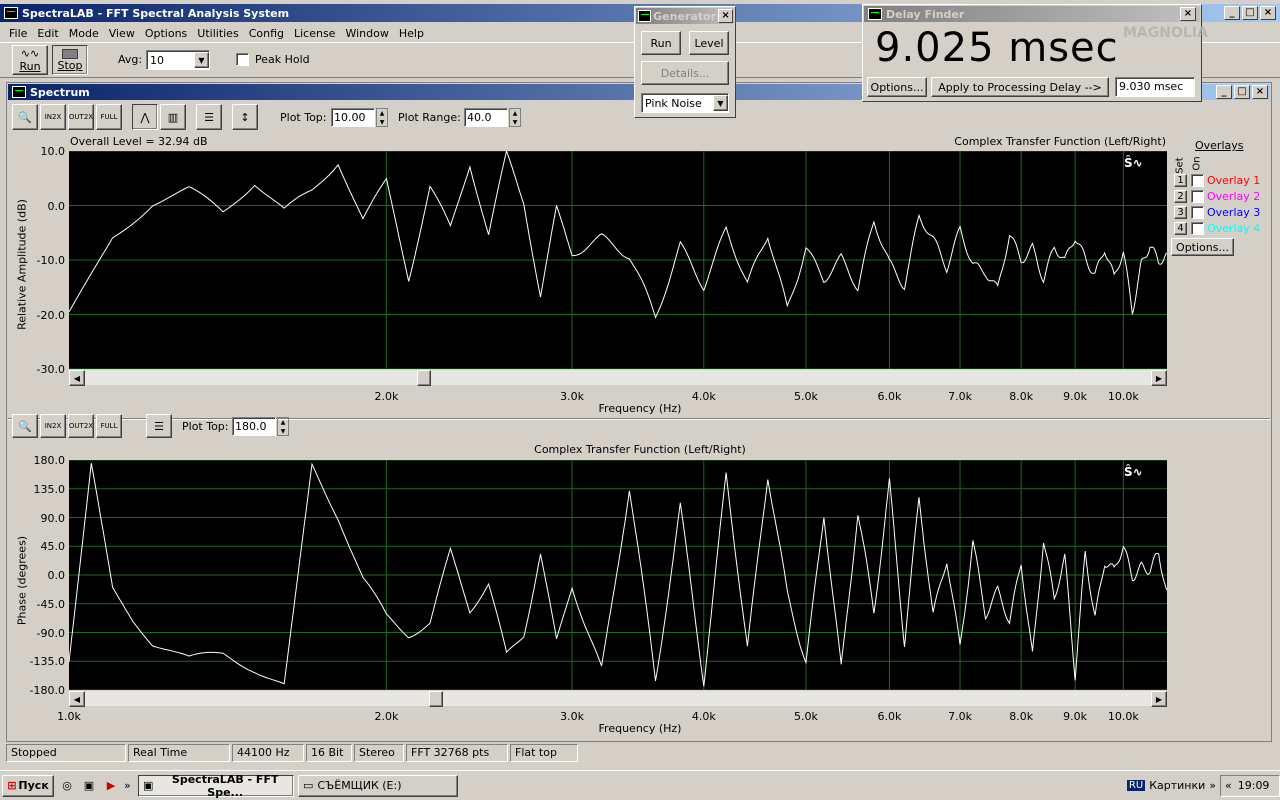 The width and height of the screenshot is (1280, 800). Describe the element at coordinates (618, 698) in the screenshot. I see `bottom-horizontal-scrollbar: ◀ ▶` at that location.